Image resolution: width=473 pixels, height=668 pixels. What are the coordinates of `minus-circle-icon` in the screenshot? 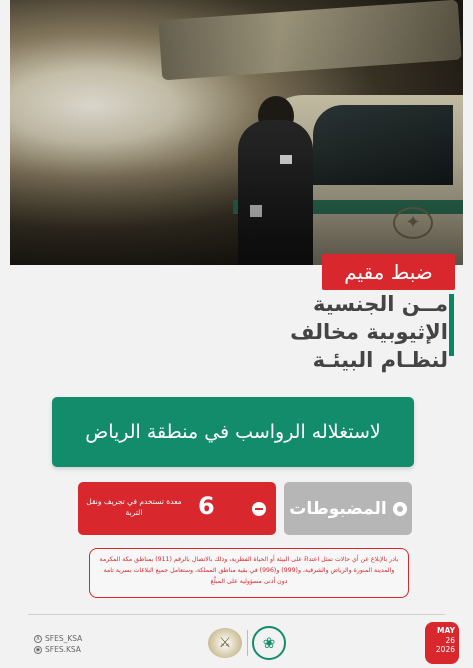 It's located at (259, 509).